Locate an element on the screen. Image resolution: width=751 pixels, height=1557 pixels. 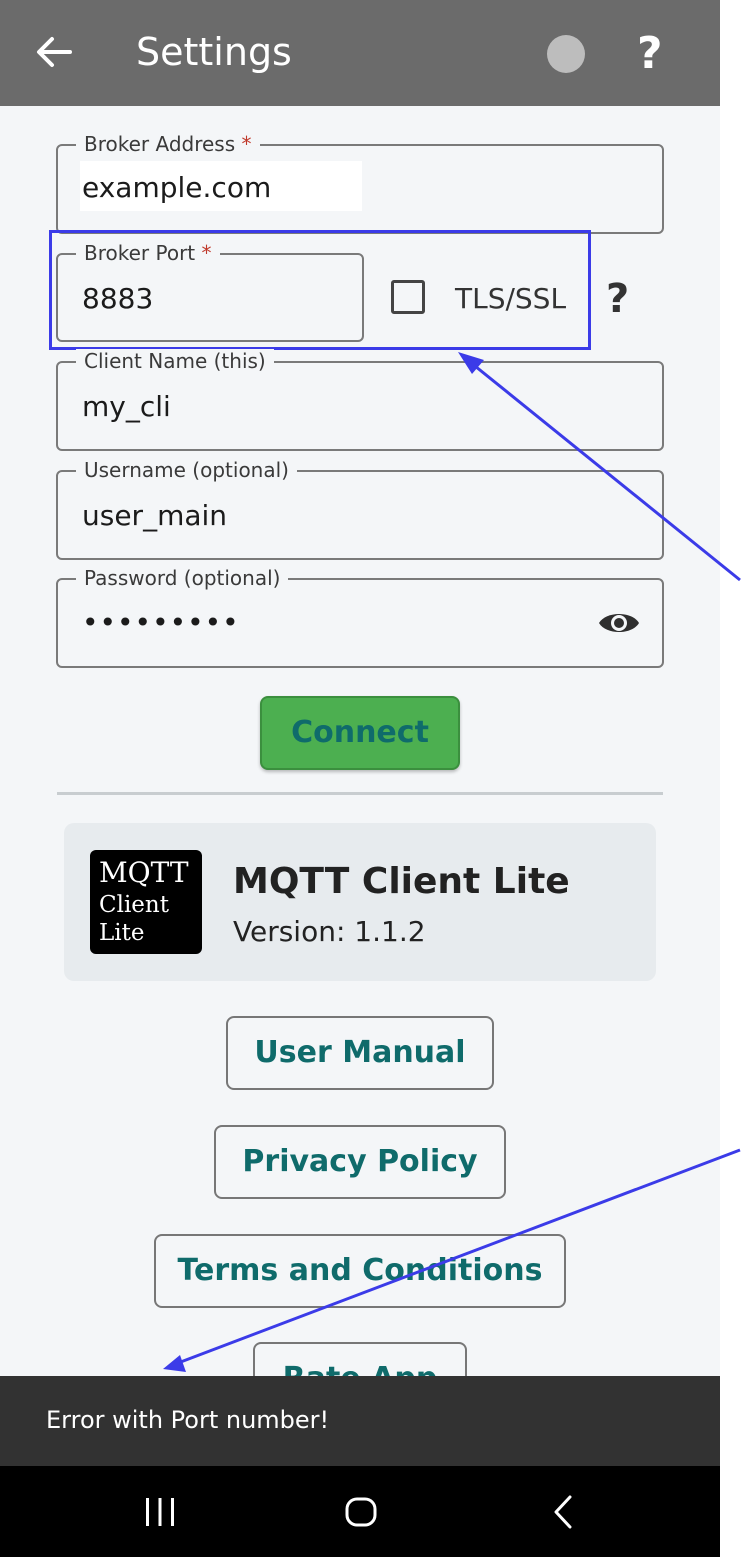
user-manual-button: User Manual is located at coordinates (360, 1053).